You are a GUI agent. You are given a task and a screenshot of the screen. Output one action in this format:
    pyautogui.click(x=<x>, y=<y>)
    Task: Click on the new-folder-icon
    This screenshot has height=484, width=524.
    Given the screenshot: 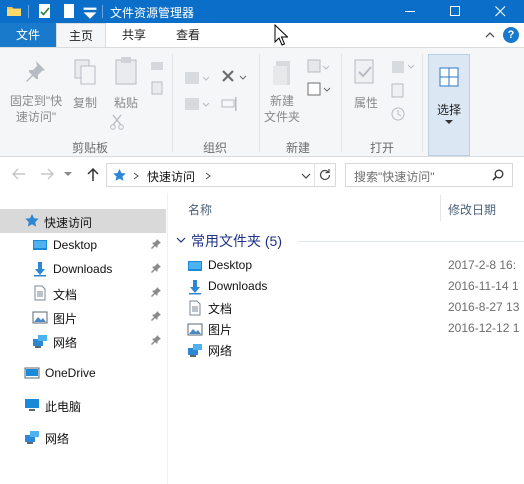 What is the action you would take?
    pyautogui.click(x=69, y=11)
    